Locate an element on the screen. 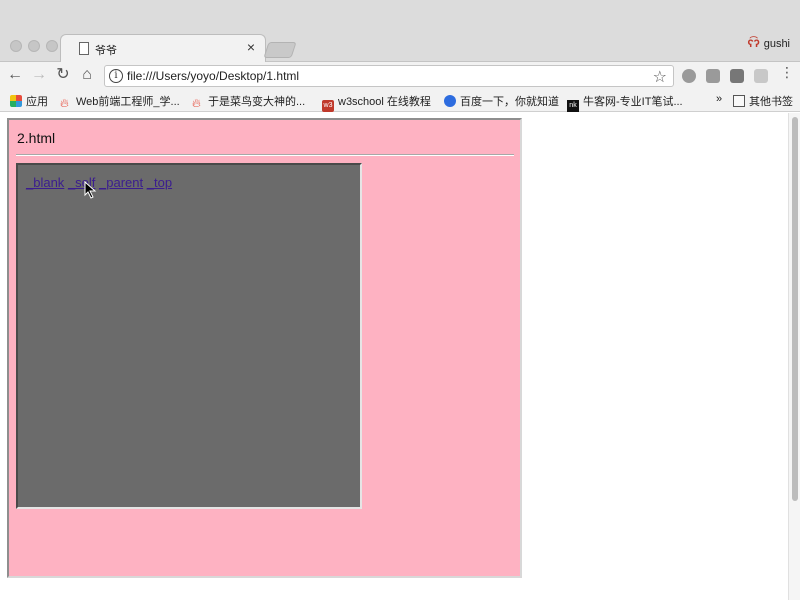  extension-reader-icon is located at coordinates (713, 76).